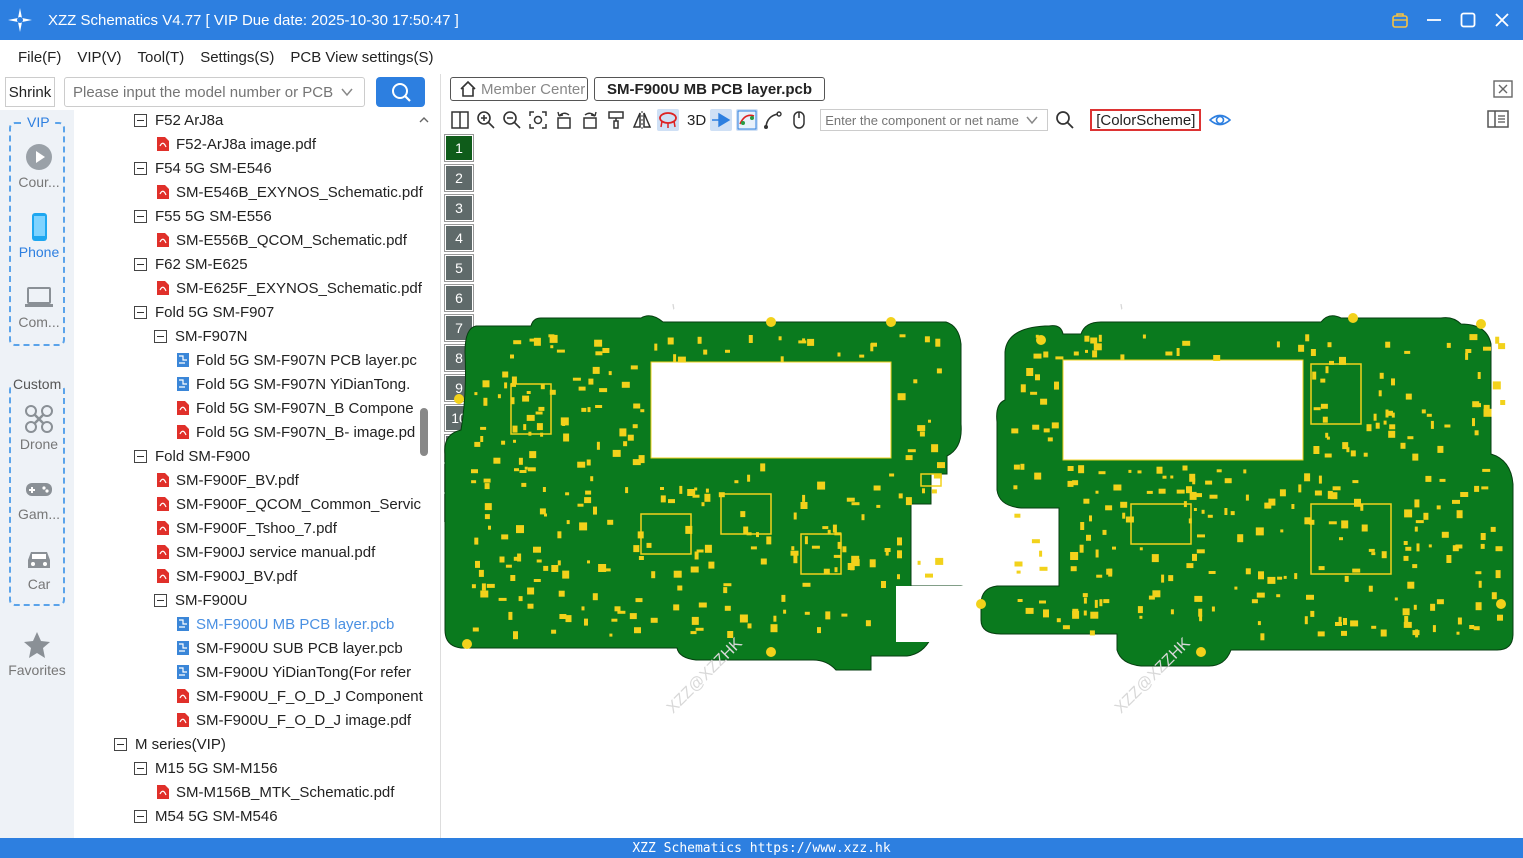  What do you see at coordinates (203, 92) in the screenshot?
I see `model-search-input` at bounding box center [203, 92].